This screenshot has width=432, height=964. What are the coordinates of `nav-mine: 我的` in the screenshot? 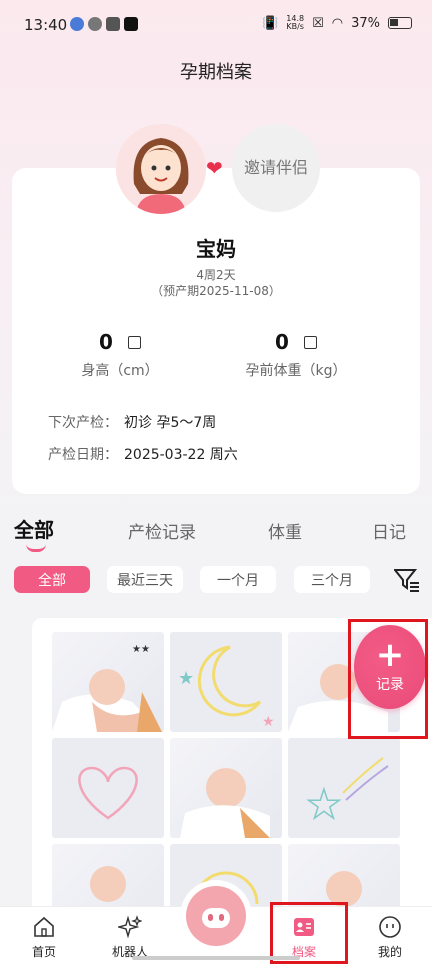 It's located at (390, 937).